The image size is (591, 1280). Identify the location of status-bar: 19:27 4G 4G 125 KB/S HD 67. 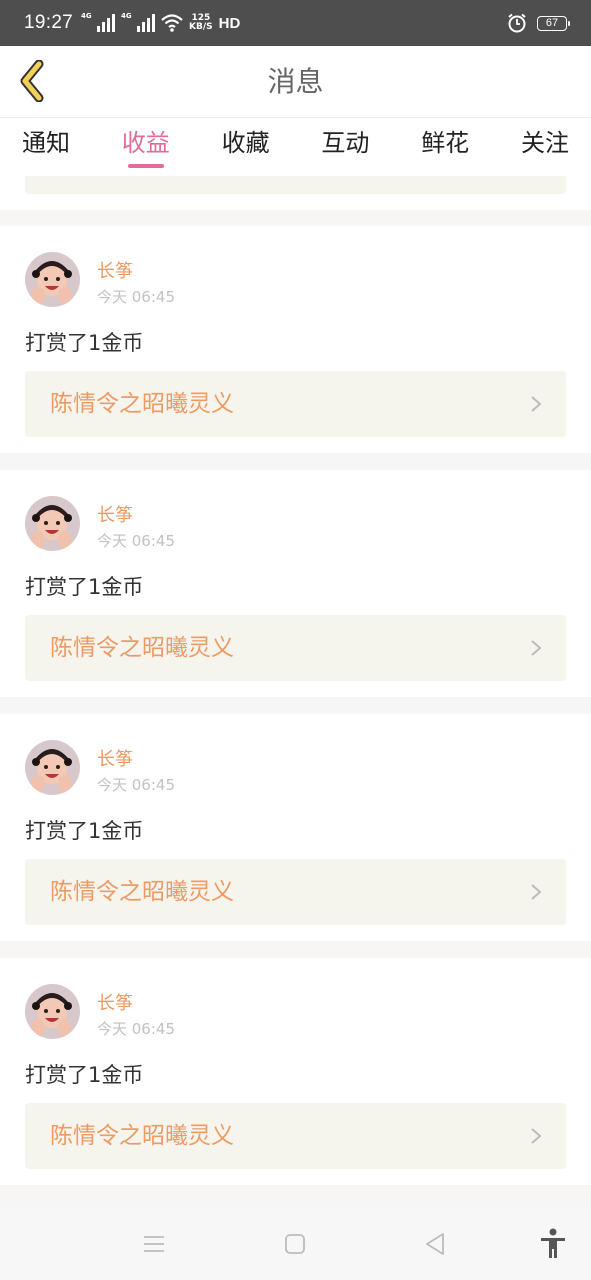
(295, 23).